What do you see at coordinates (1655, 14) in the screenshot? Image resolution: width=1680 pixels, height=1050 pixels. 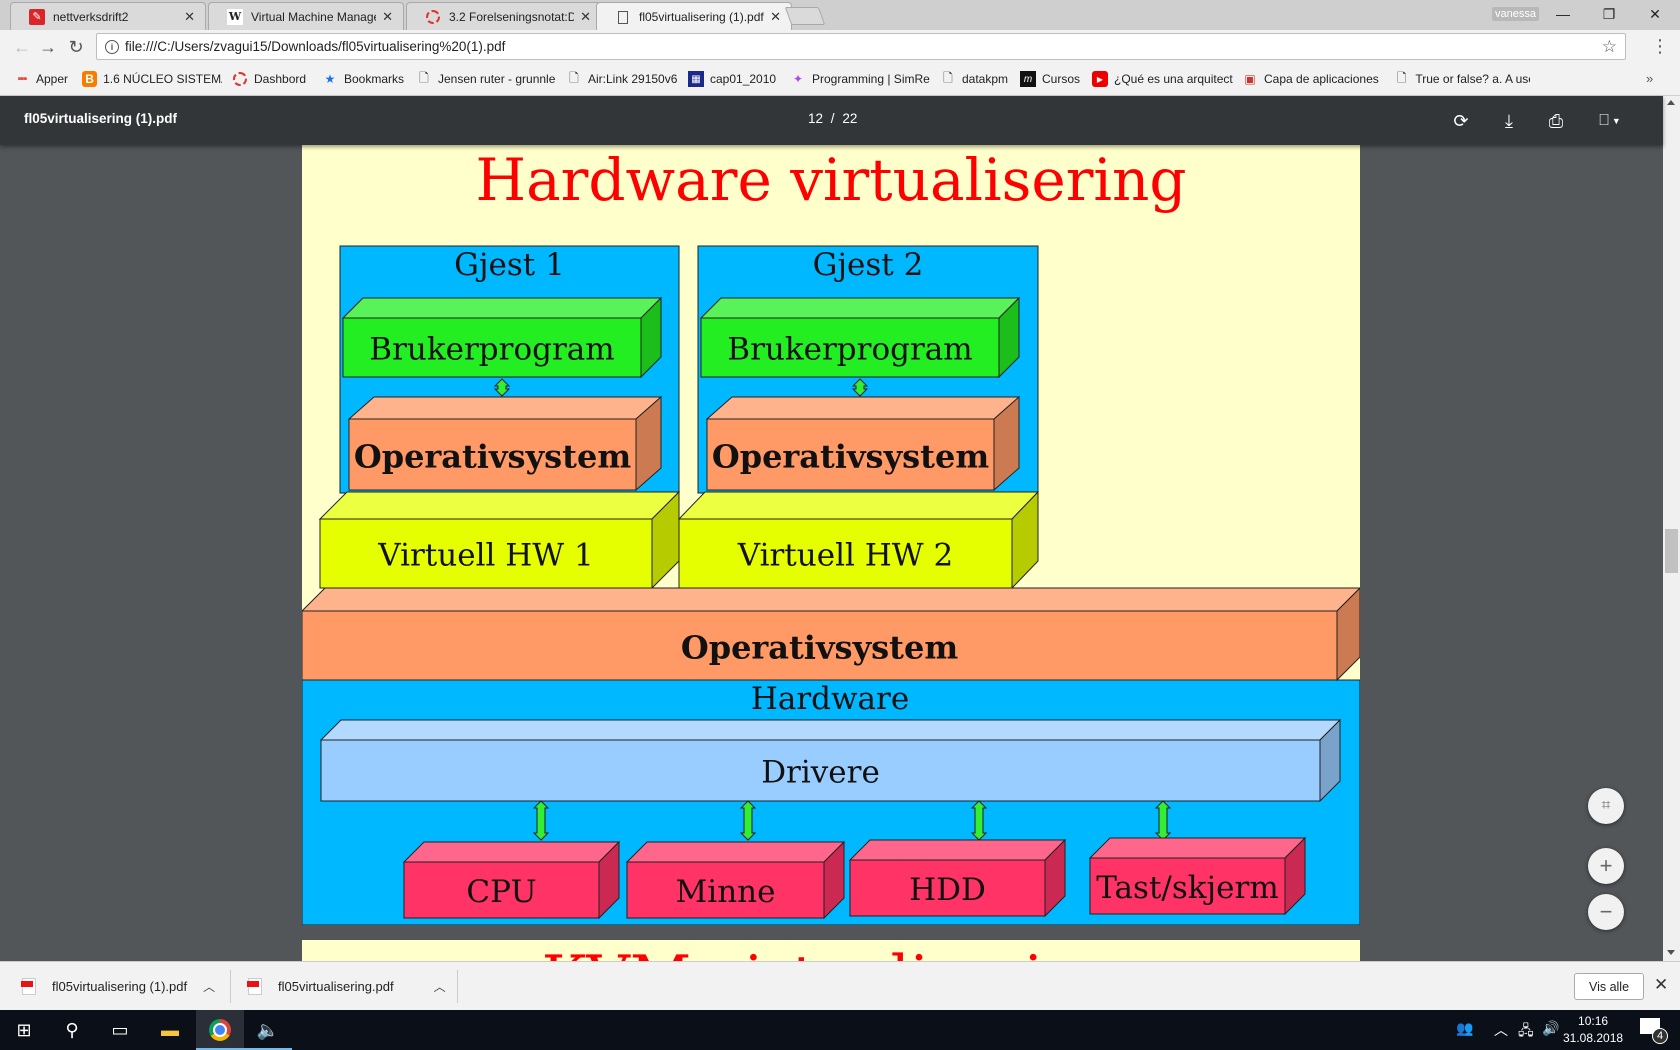 I see `window-close-icon: ✕` at bounding box center [1655, 14].